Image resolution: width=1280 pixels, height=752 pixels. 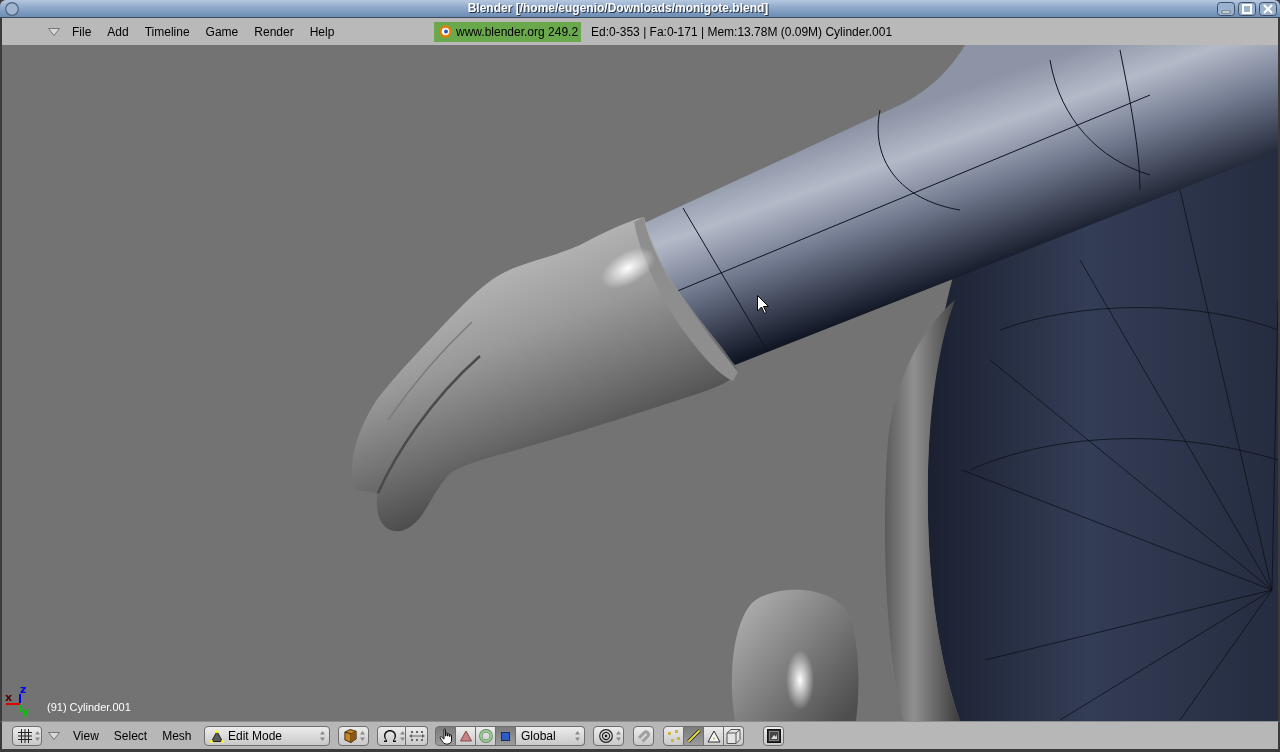 What do you see at coordinates (12, 8) in the screenshot?
I see `circle-icon` at bounding box center [12, 8].